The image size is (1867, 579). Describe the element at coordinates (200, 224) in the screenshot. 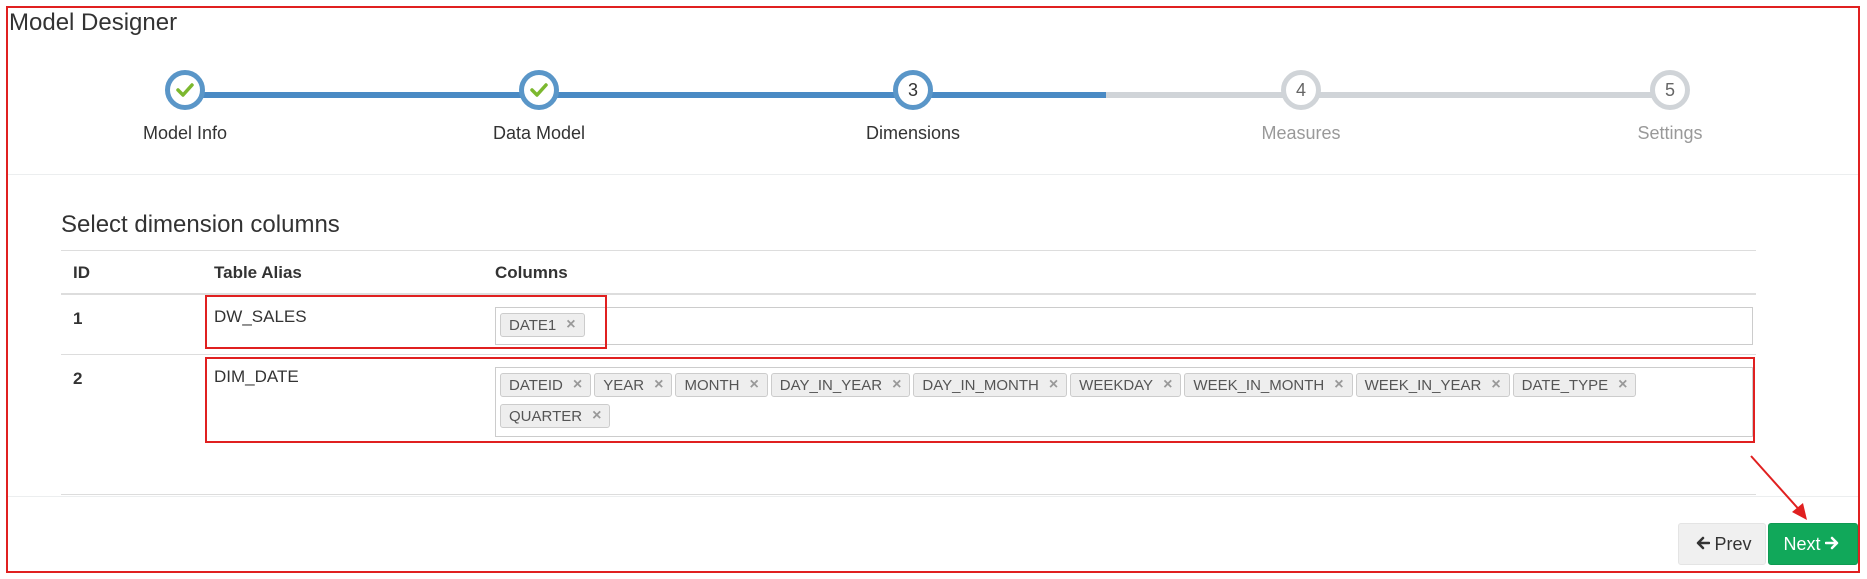

I see `section-title: Select dimension columns` at that location.